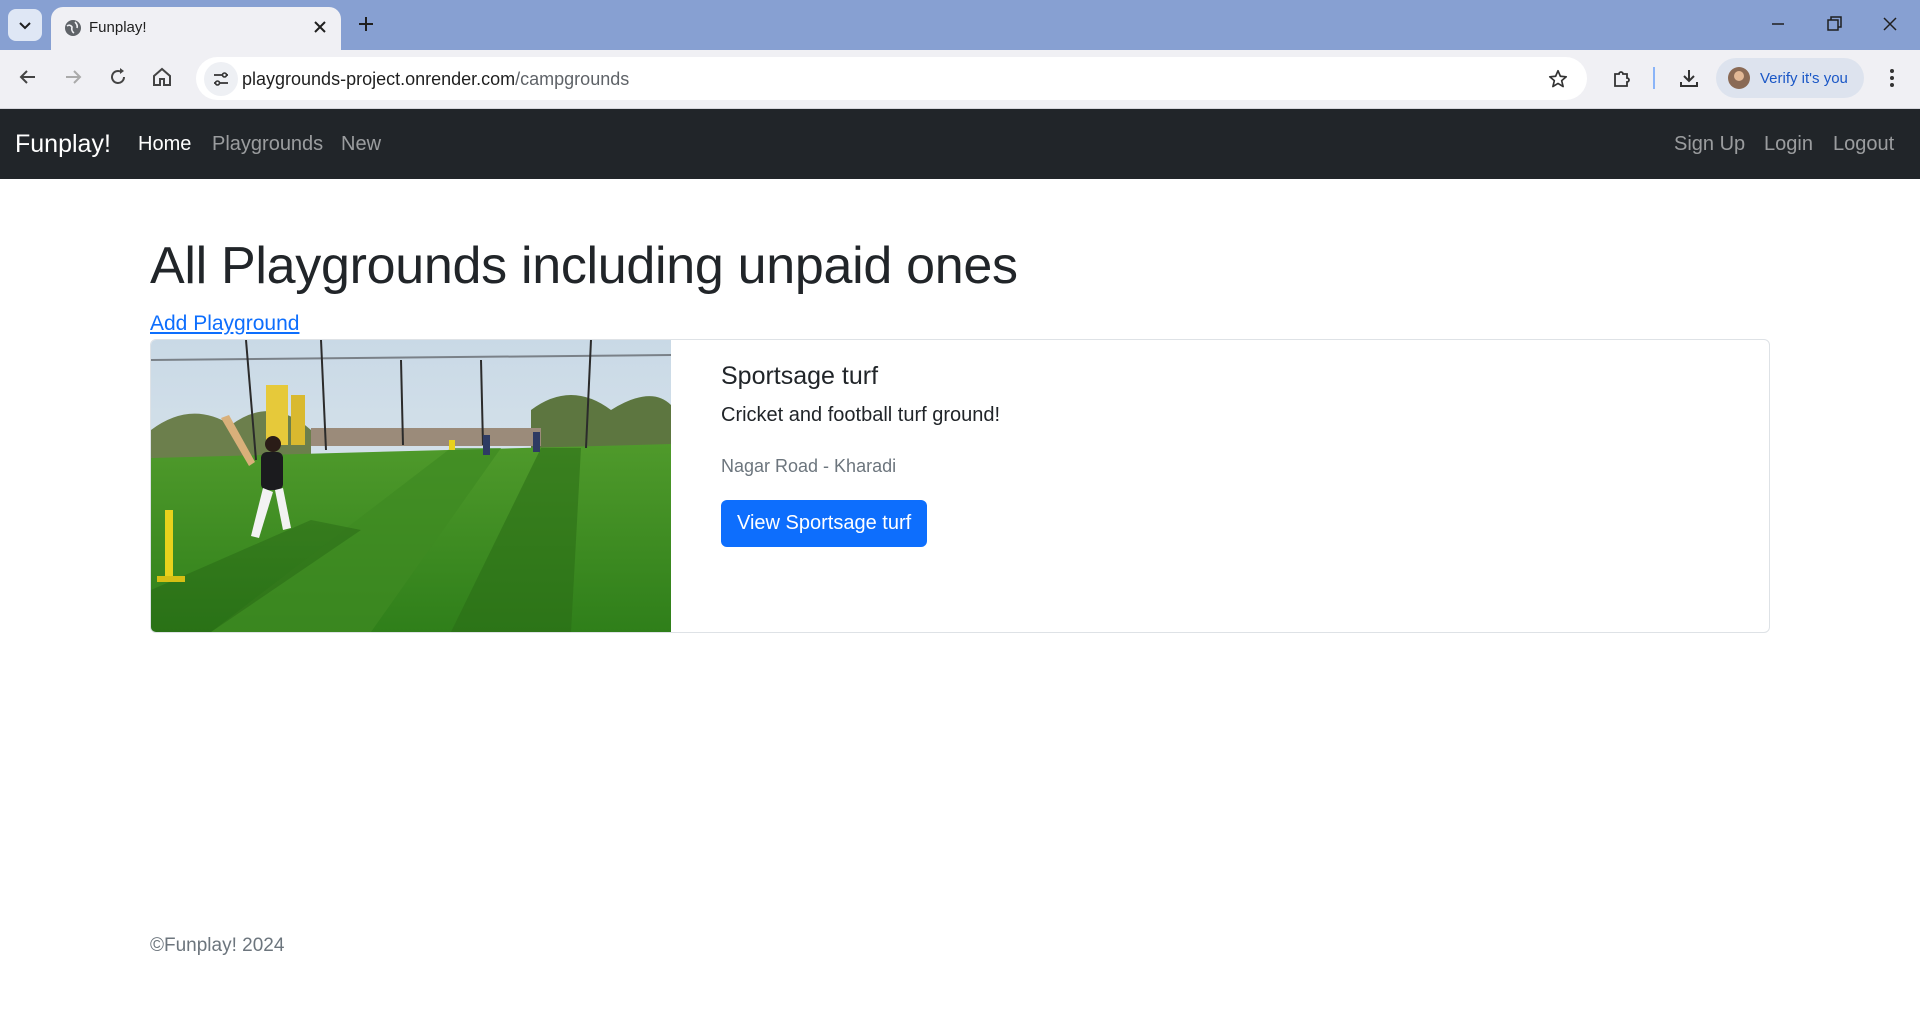 The width and height of the screenshot is (1920, 1020). I want to click on browser-tab: Funplay!, so click(196, 28).